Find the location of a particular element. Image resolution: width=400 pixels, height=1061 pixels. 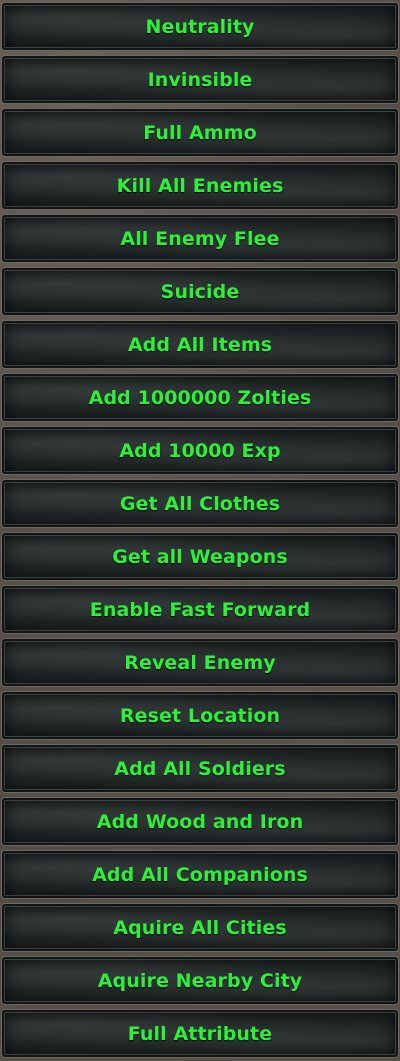

reveal-enemy-button-label: Reveal Enemy is located at coordinates (200, 662).